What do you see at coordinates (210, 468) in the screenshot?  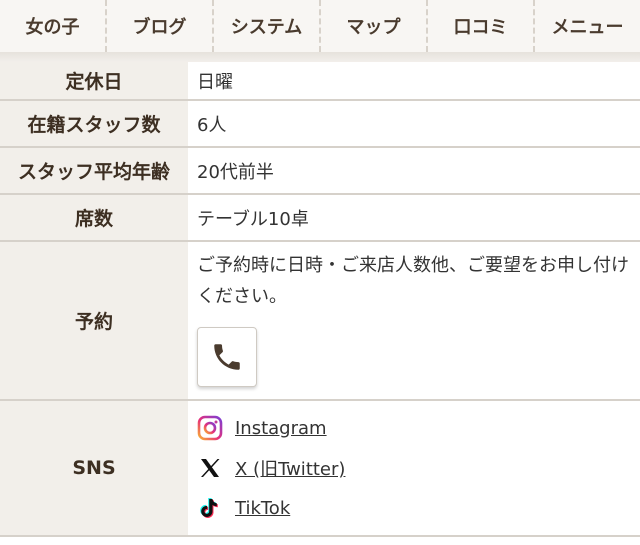 I see `x-icon` at bounding box center [210, 468].